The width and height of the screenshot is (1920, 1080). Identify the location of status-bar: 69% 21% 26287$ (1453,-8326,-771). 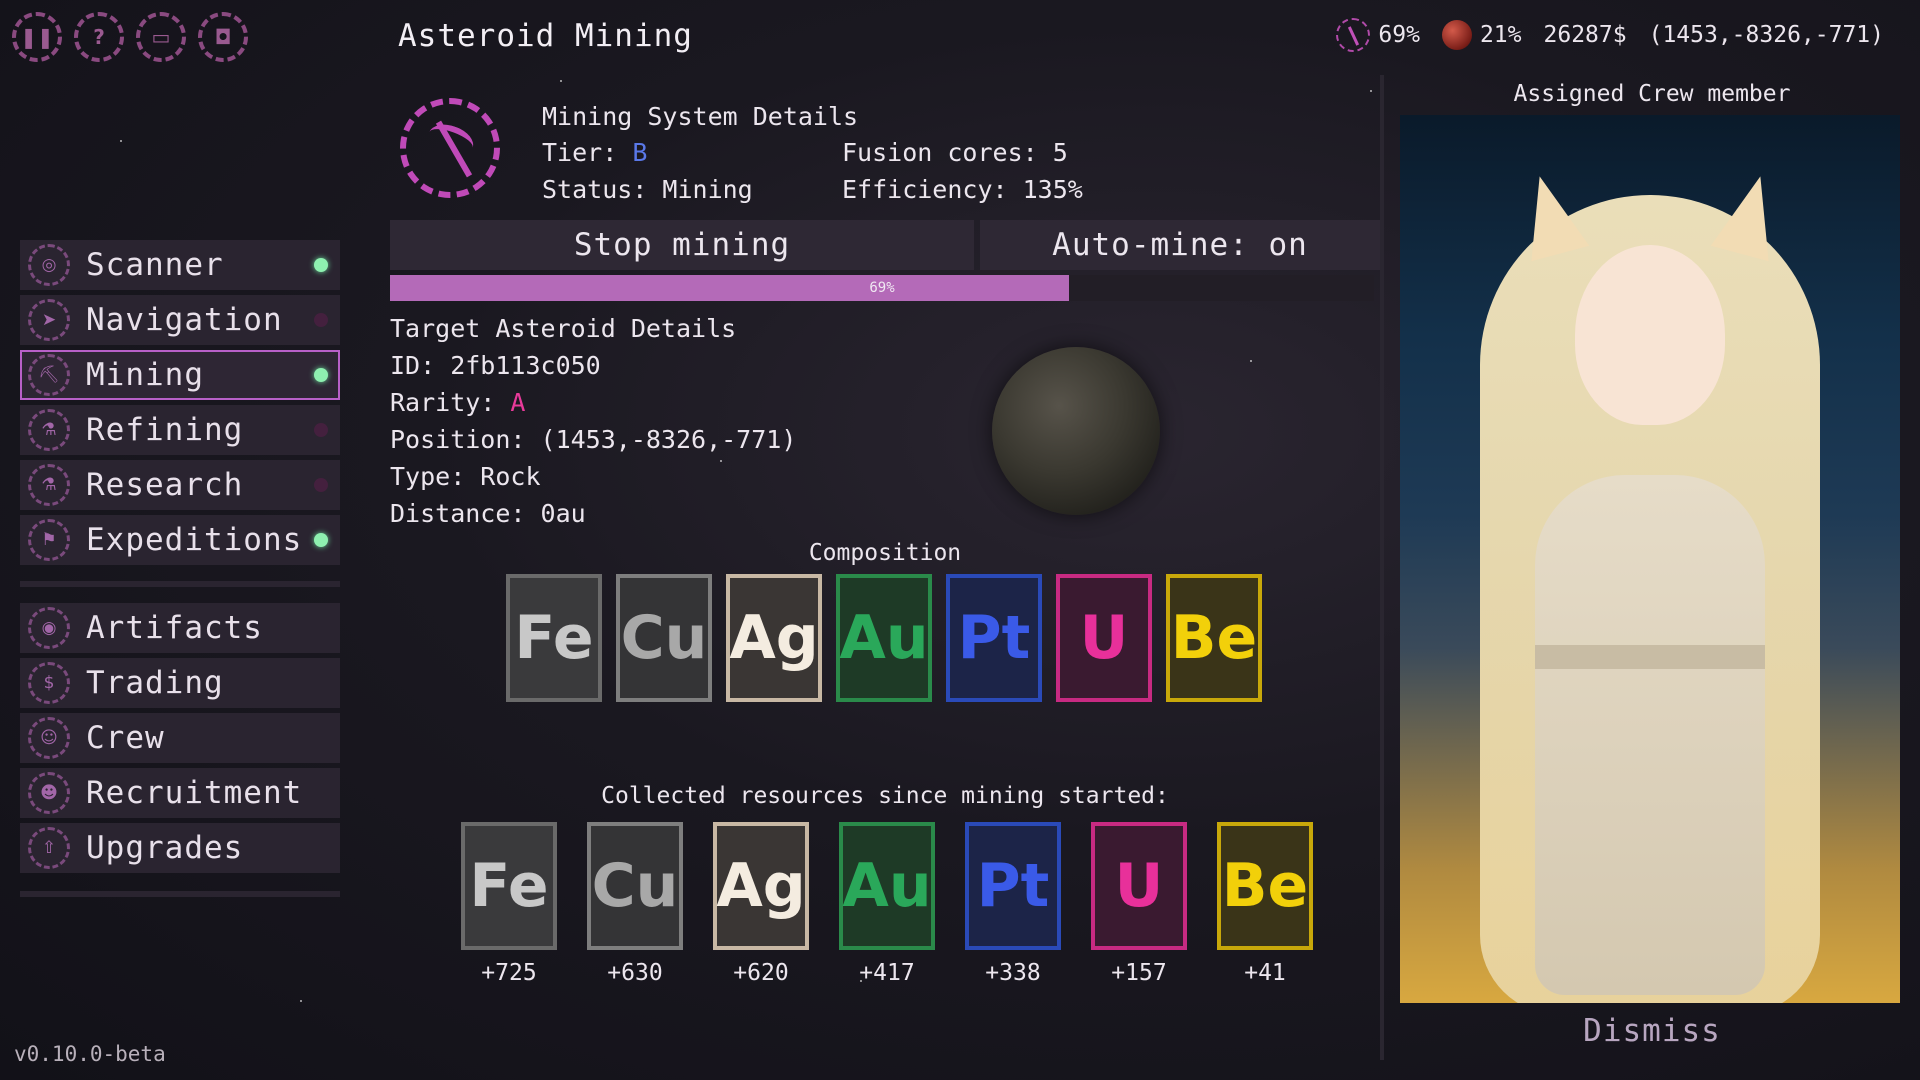
(1610, 35).